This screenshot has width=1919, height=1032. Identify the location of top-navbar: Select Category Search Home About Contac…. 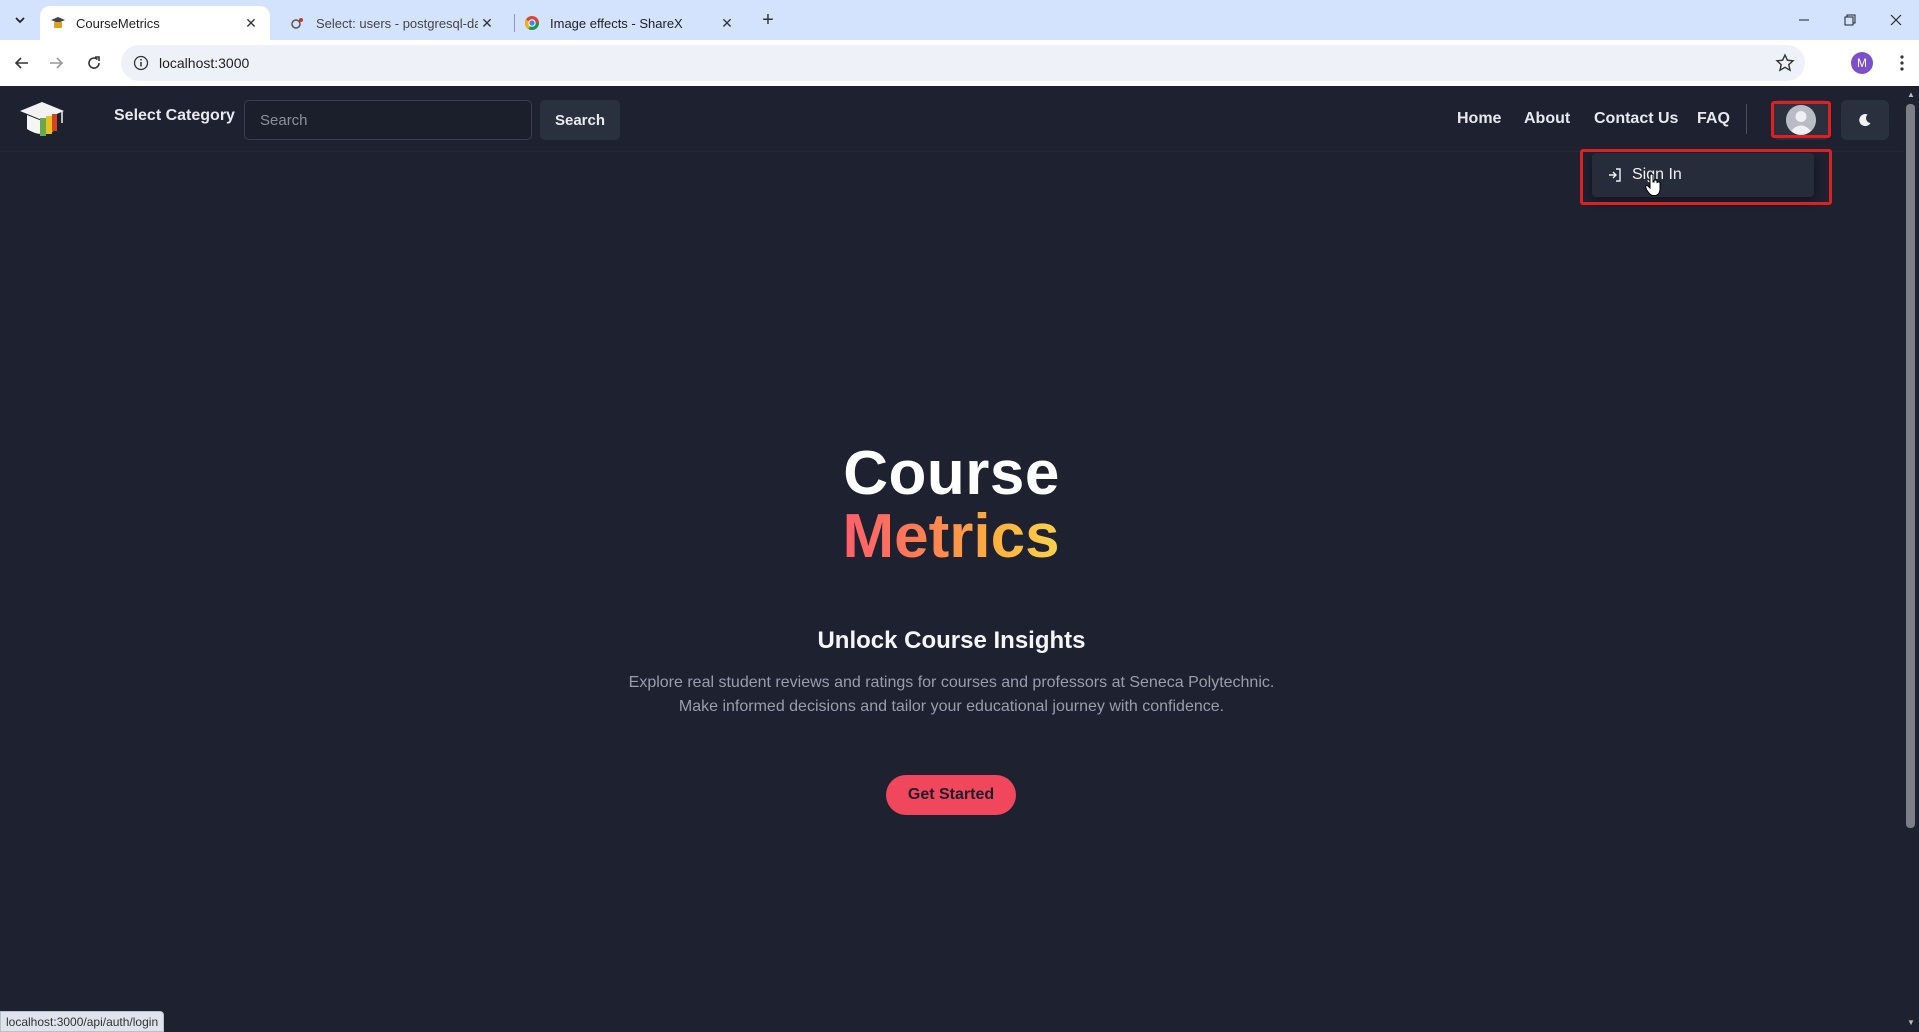
(951, 145).